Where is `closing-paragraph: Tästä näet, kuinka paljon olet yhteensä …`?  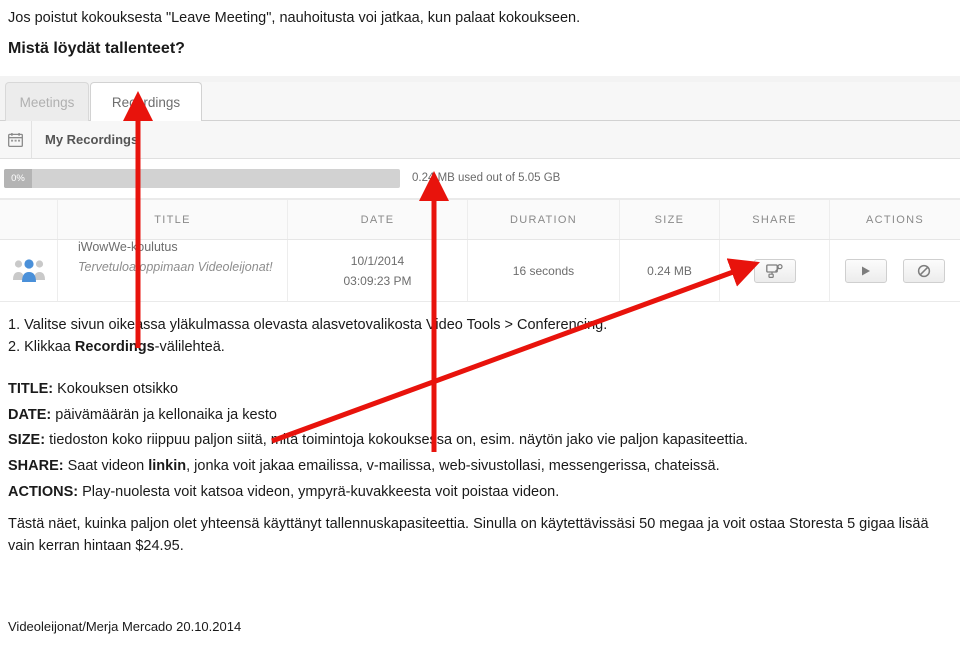
closing-paragraph: Tästä näet, kuinka paljon olet yhteensä … is located at coordinates (468, 535).